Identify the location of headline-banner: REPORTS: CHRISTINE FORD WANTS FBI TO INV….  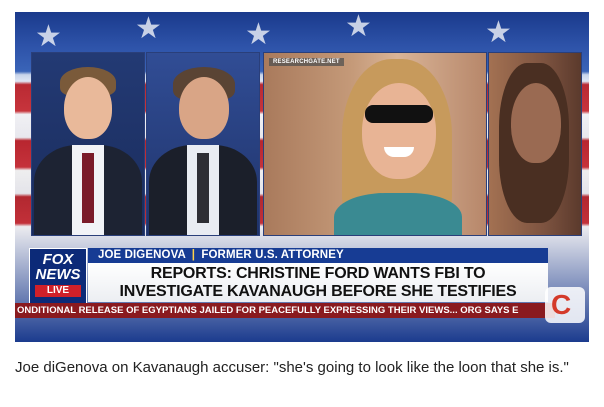
(318, 282).